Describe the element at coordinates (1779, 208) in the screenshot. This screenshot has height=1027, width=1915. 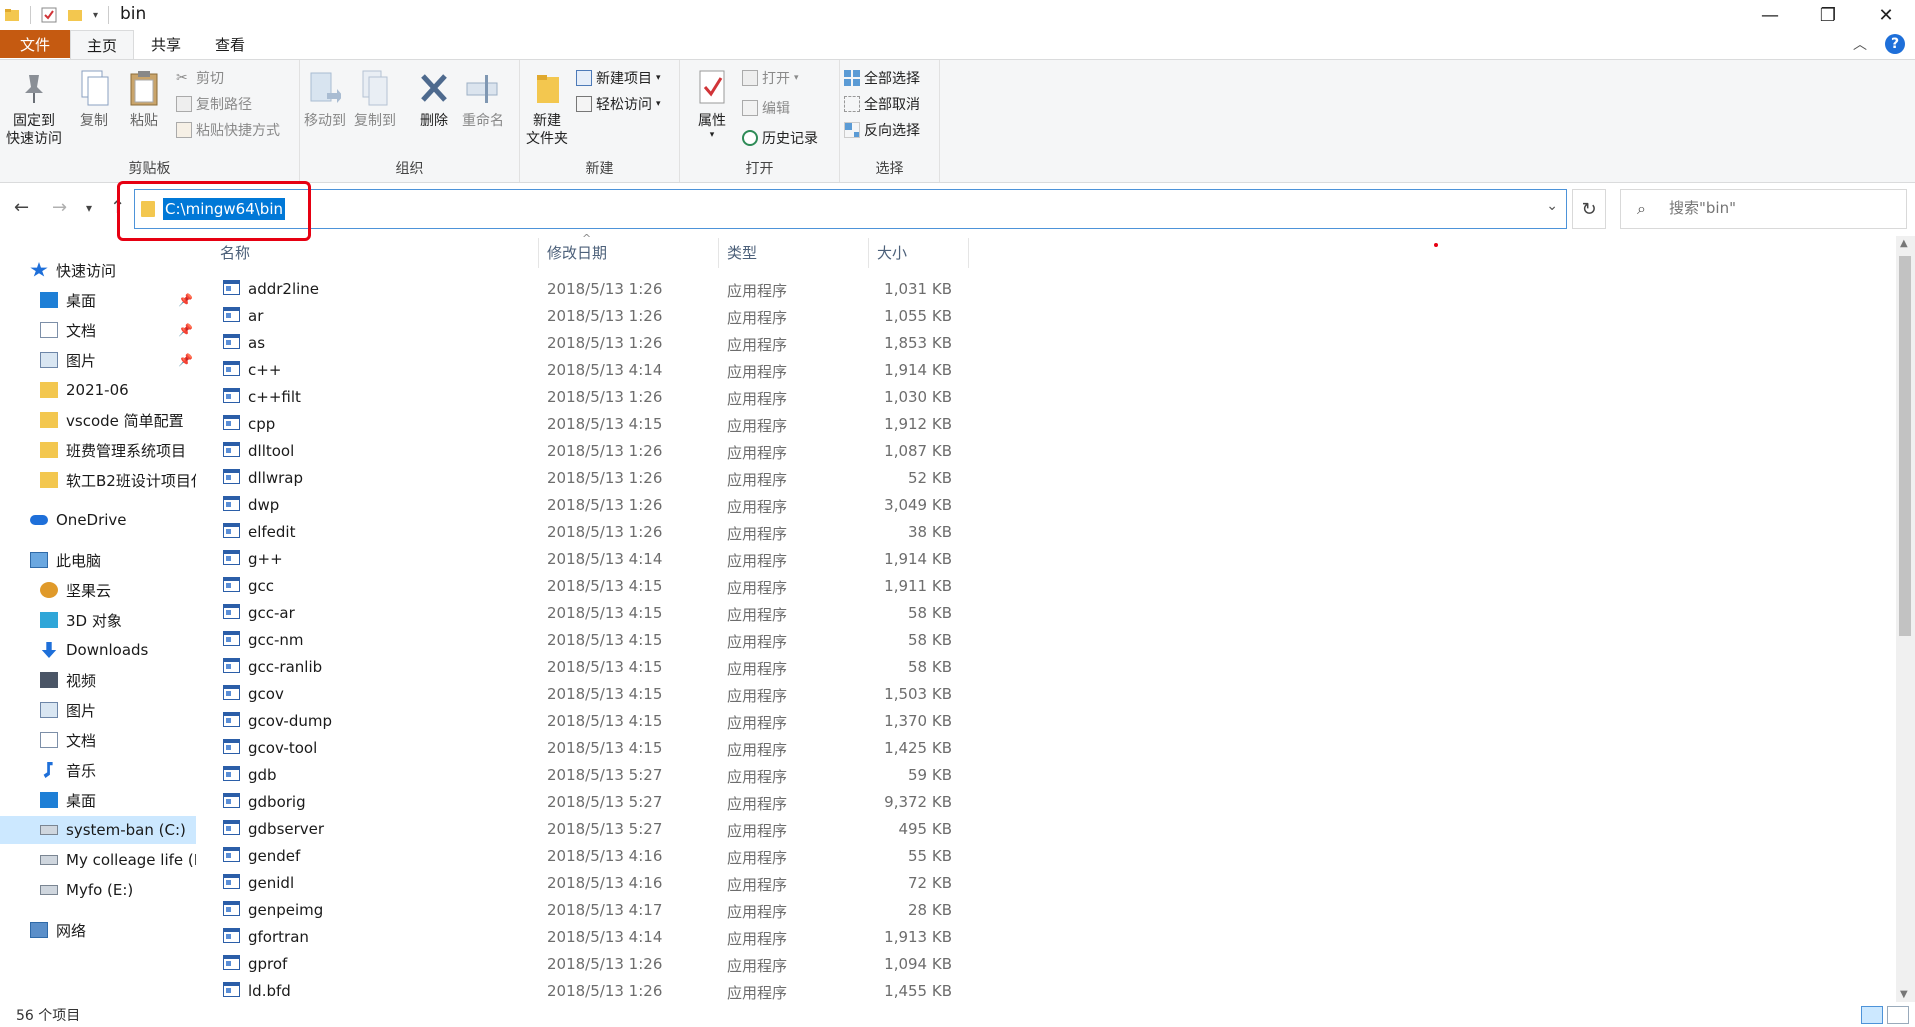
I see `search-input` at that location.